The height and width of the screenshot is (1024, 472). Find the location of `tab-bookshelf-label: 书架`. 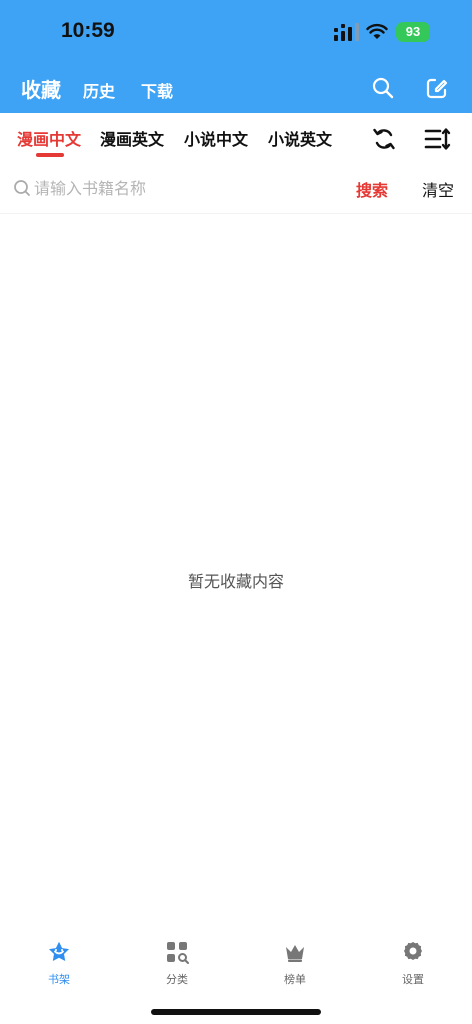

tab-bookshelf-label: 书架 is located at coordinates (59, 979).